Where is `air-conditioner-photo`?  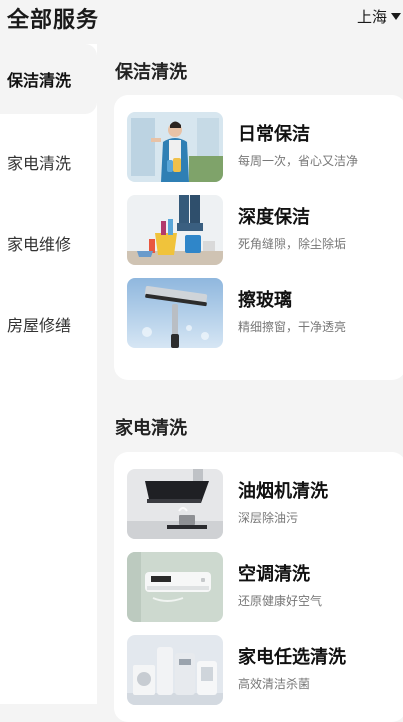
air-conditioner-photo is located at coordinates (175, 587).